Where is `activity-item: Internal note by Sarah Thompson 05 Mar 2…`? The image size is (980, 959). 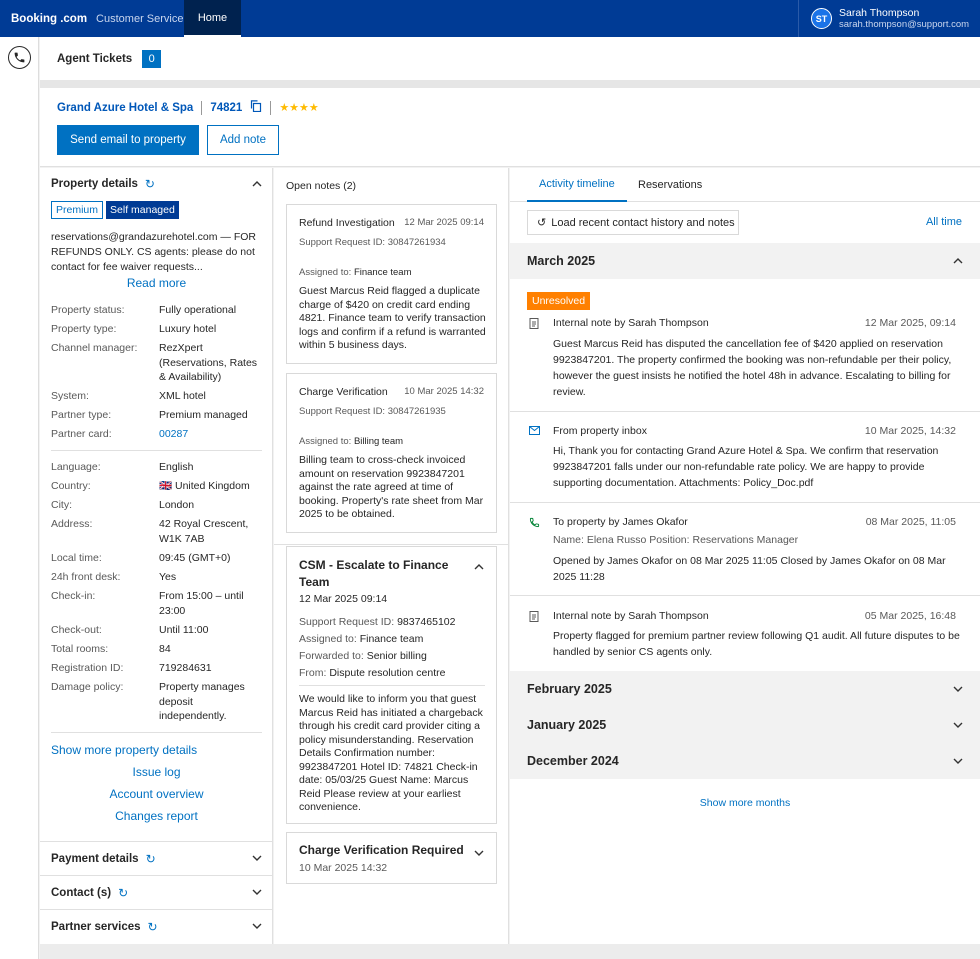
activity-item: Internal note by Sarah Thompson 05 Mar 2… is located at coordinates (745, 633).